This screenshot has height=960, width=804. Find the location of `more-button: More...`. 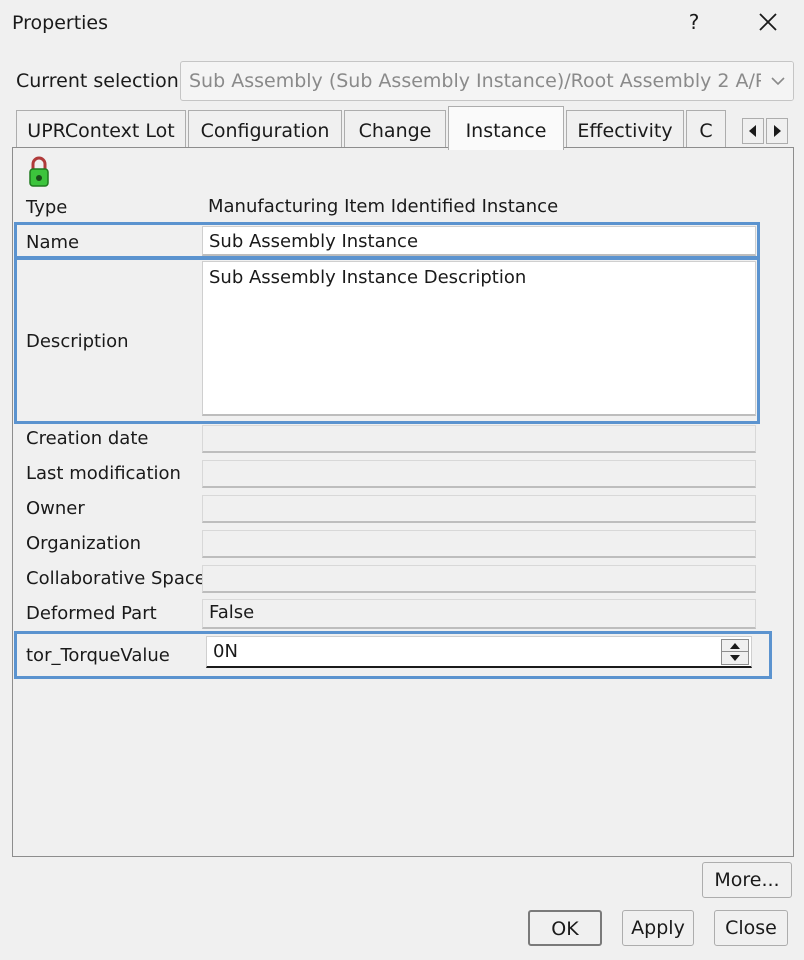

more-button: More... is located at coordinates (747, 880).